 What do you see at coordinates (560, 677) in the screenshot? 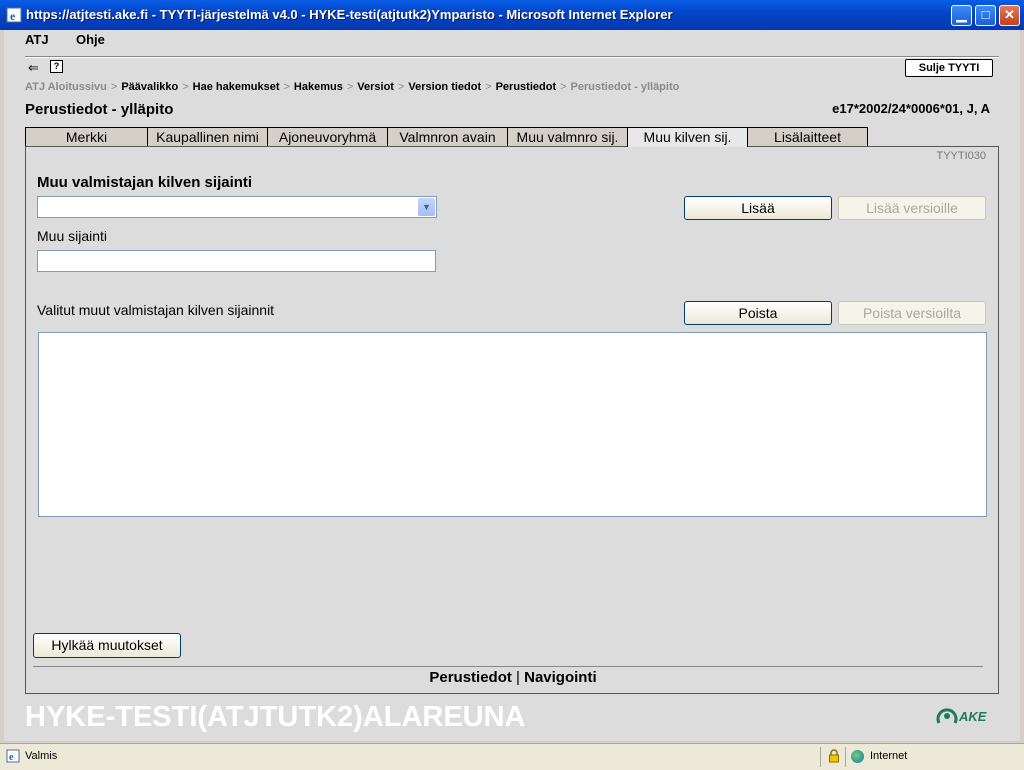
I see `footer-link-navigation: Navigointi` at bounding box center [560, 677].